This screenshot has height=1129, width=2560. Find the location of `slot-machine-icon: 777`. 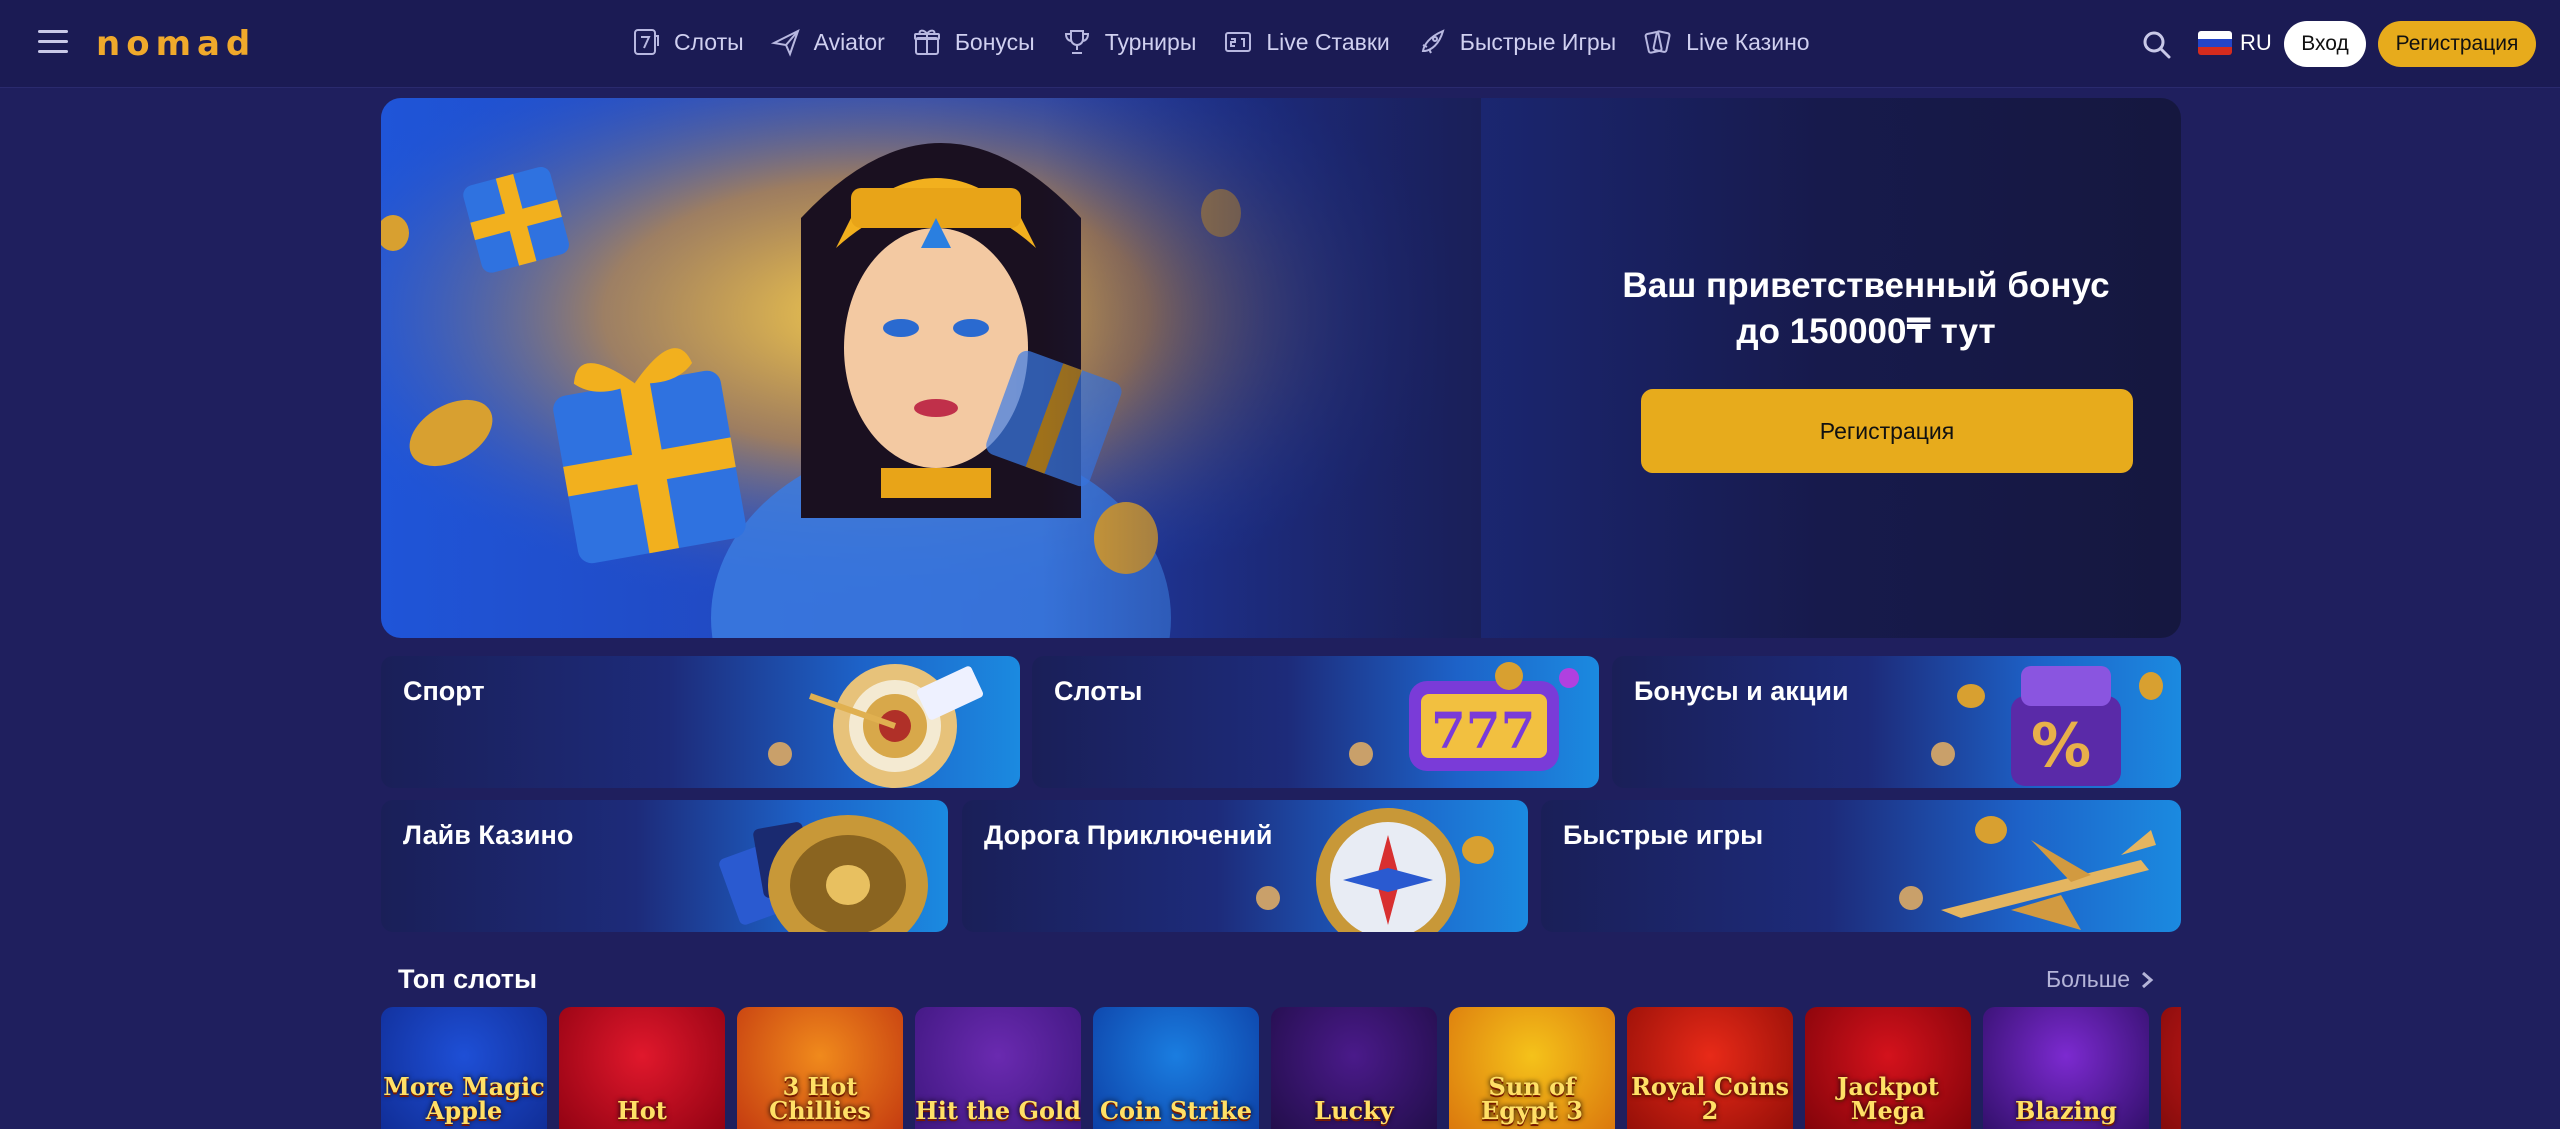

slot-machine-icon: 777 is located at coordinates (1464, 716).